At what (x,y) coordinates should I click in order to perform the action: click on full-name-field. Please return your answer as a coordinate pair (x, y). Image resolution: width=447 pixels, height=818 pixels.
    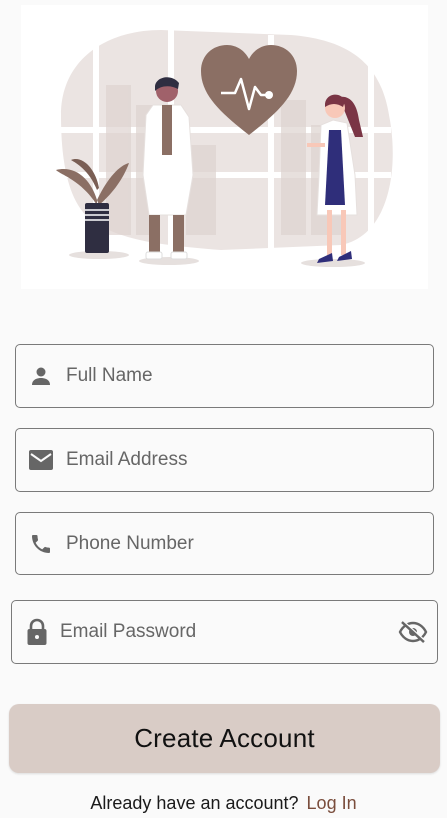
    Looking at the image, I should click on (224, 376).